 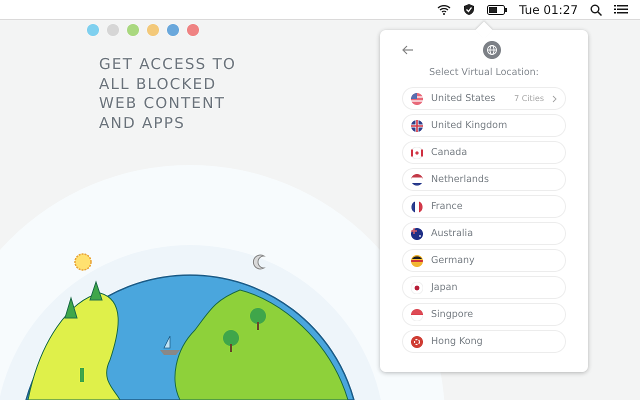 What do you see at coordinates (158, 84) in the screenshot?
I see `headline-text: ALL BLOCKED` at bounding box center [158, 84].